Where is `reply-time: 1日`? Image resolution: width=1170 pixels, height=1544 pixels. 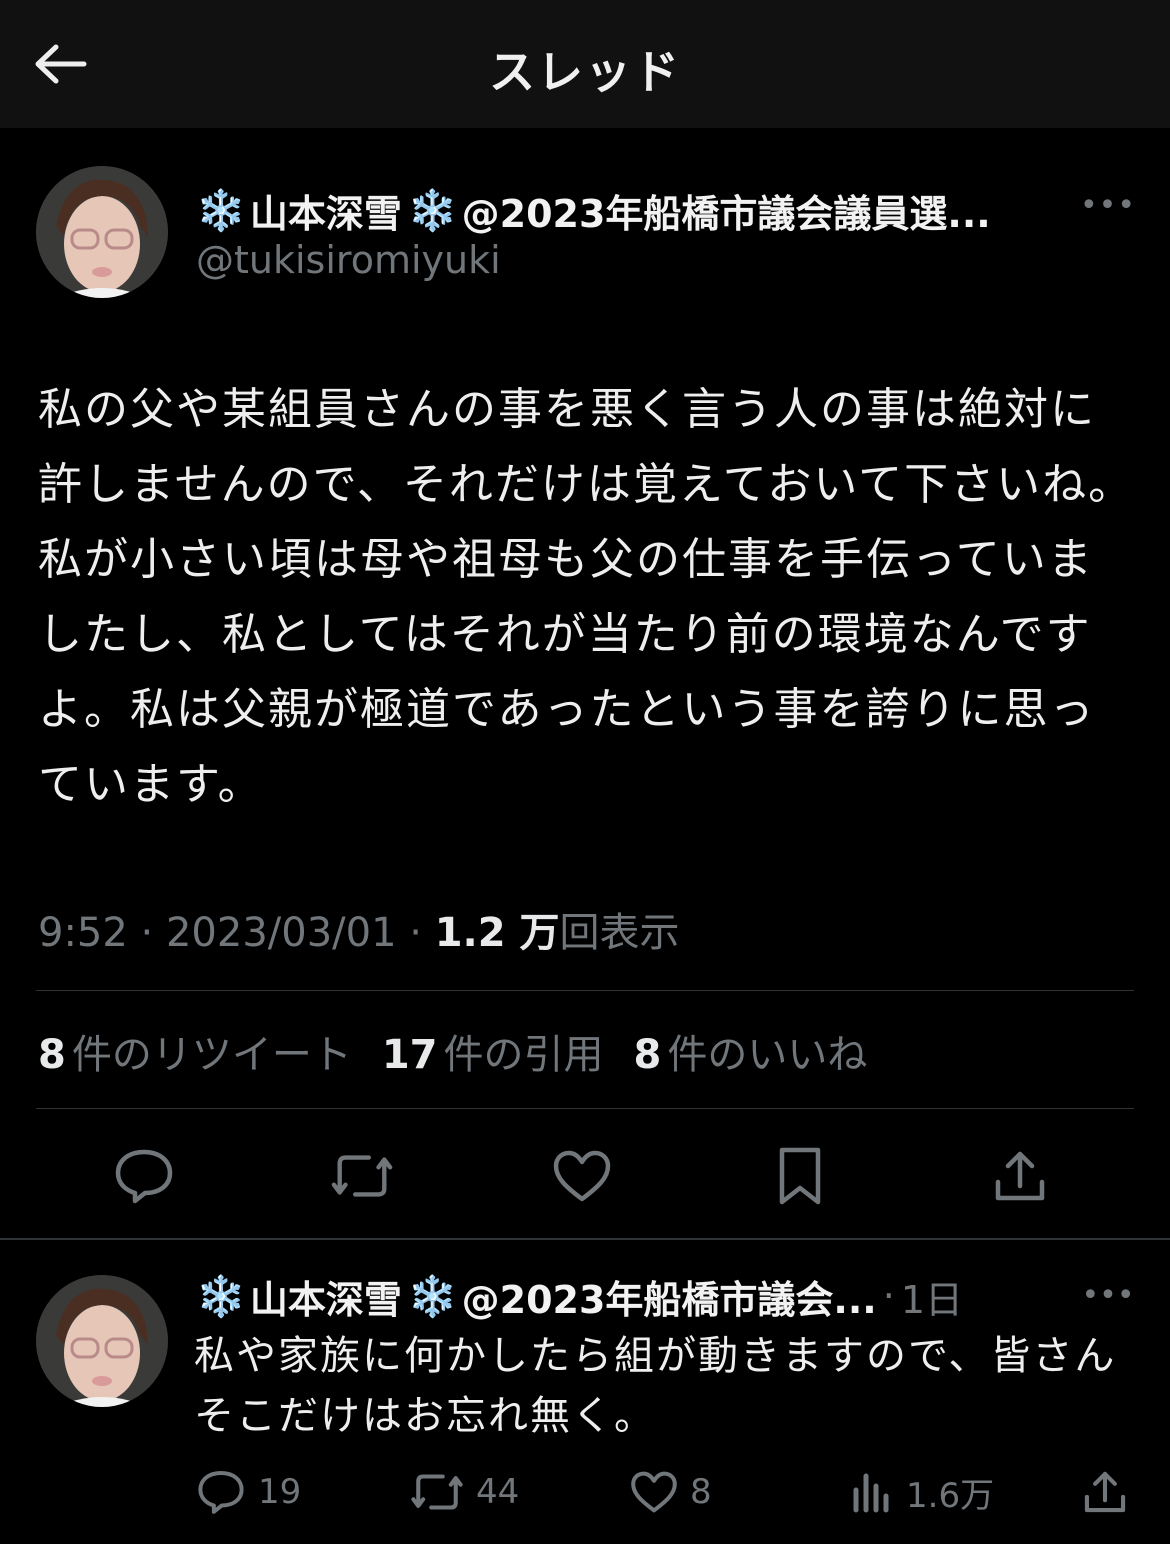 reply-time: 1日 is located at coordinates (932, 1296).